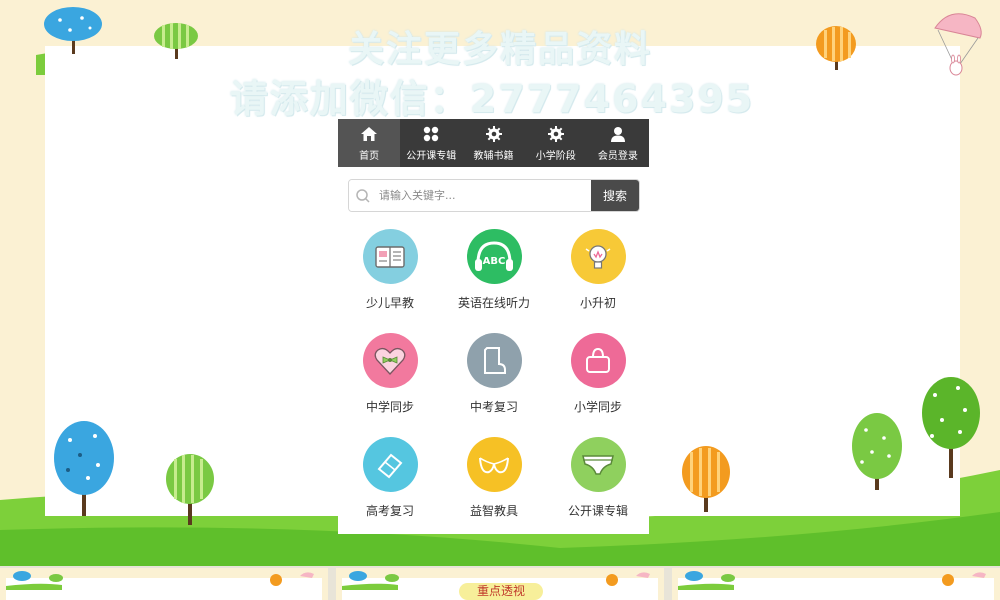 The height and width of the screenshot is (600, 1000). What do you see at coordinates (617, 156) in the screenshot?
I see `nav-label: 会员登录` at bounding box center [617, 156].